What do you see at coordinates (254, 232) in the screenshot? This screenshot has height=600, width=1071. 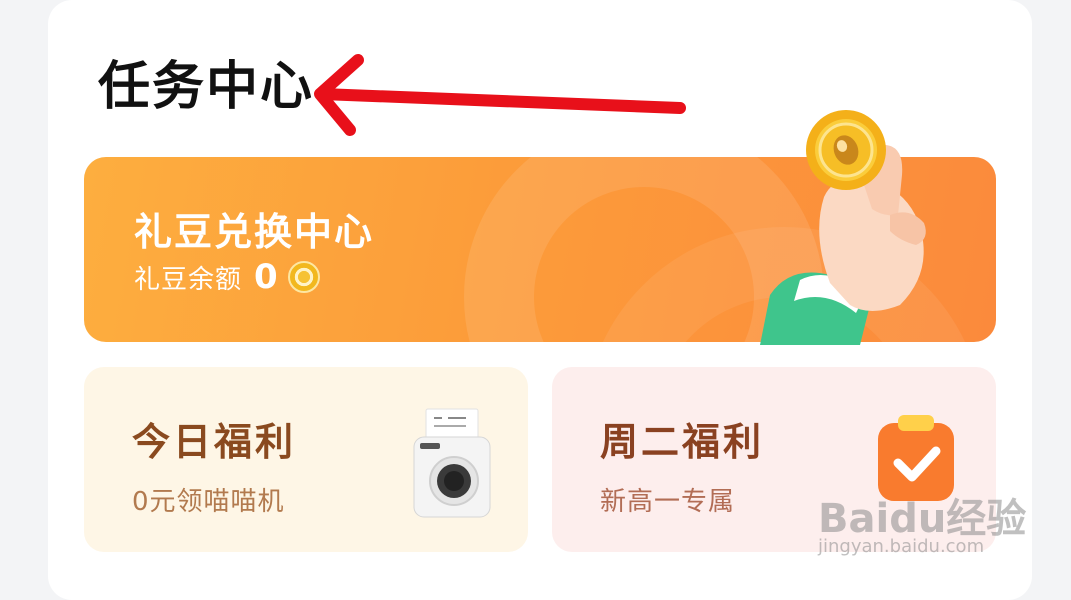 I see `exchange-center-title: 礼豆兑换中心` at bounding box center [254, 232].